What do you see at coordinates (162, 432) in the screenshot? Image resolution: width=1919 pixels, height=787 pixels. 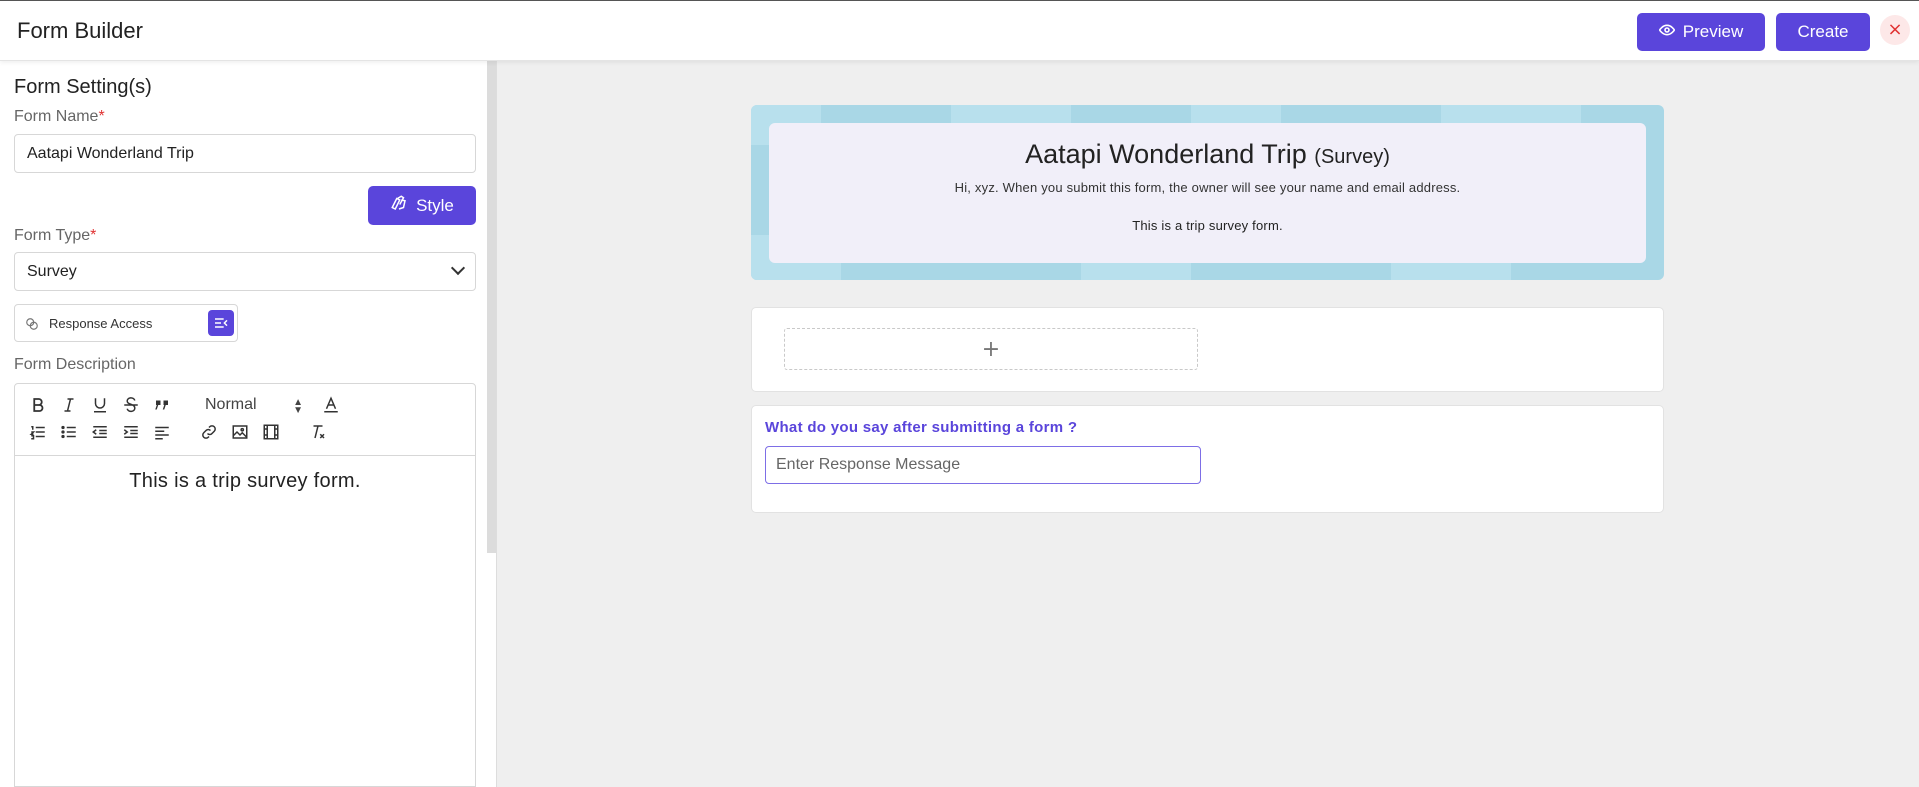 I see `align-left-icon` at bounding box center [162, 432].